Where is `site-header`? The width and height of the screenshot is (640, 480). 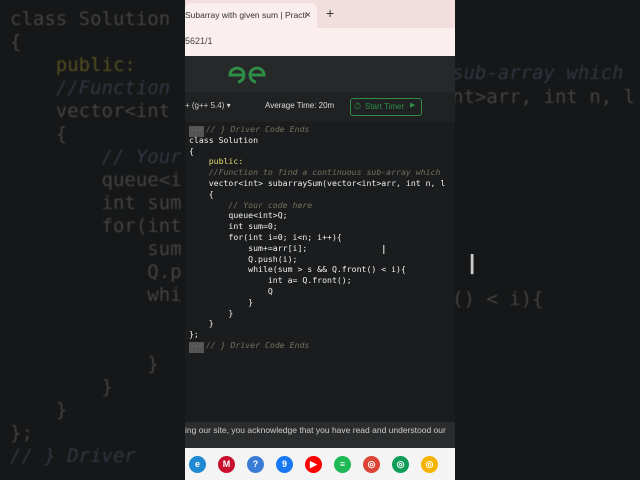 site-header is located at coordinates (320, 74).